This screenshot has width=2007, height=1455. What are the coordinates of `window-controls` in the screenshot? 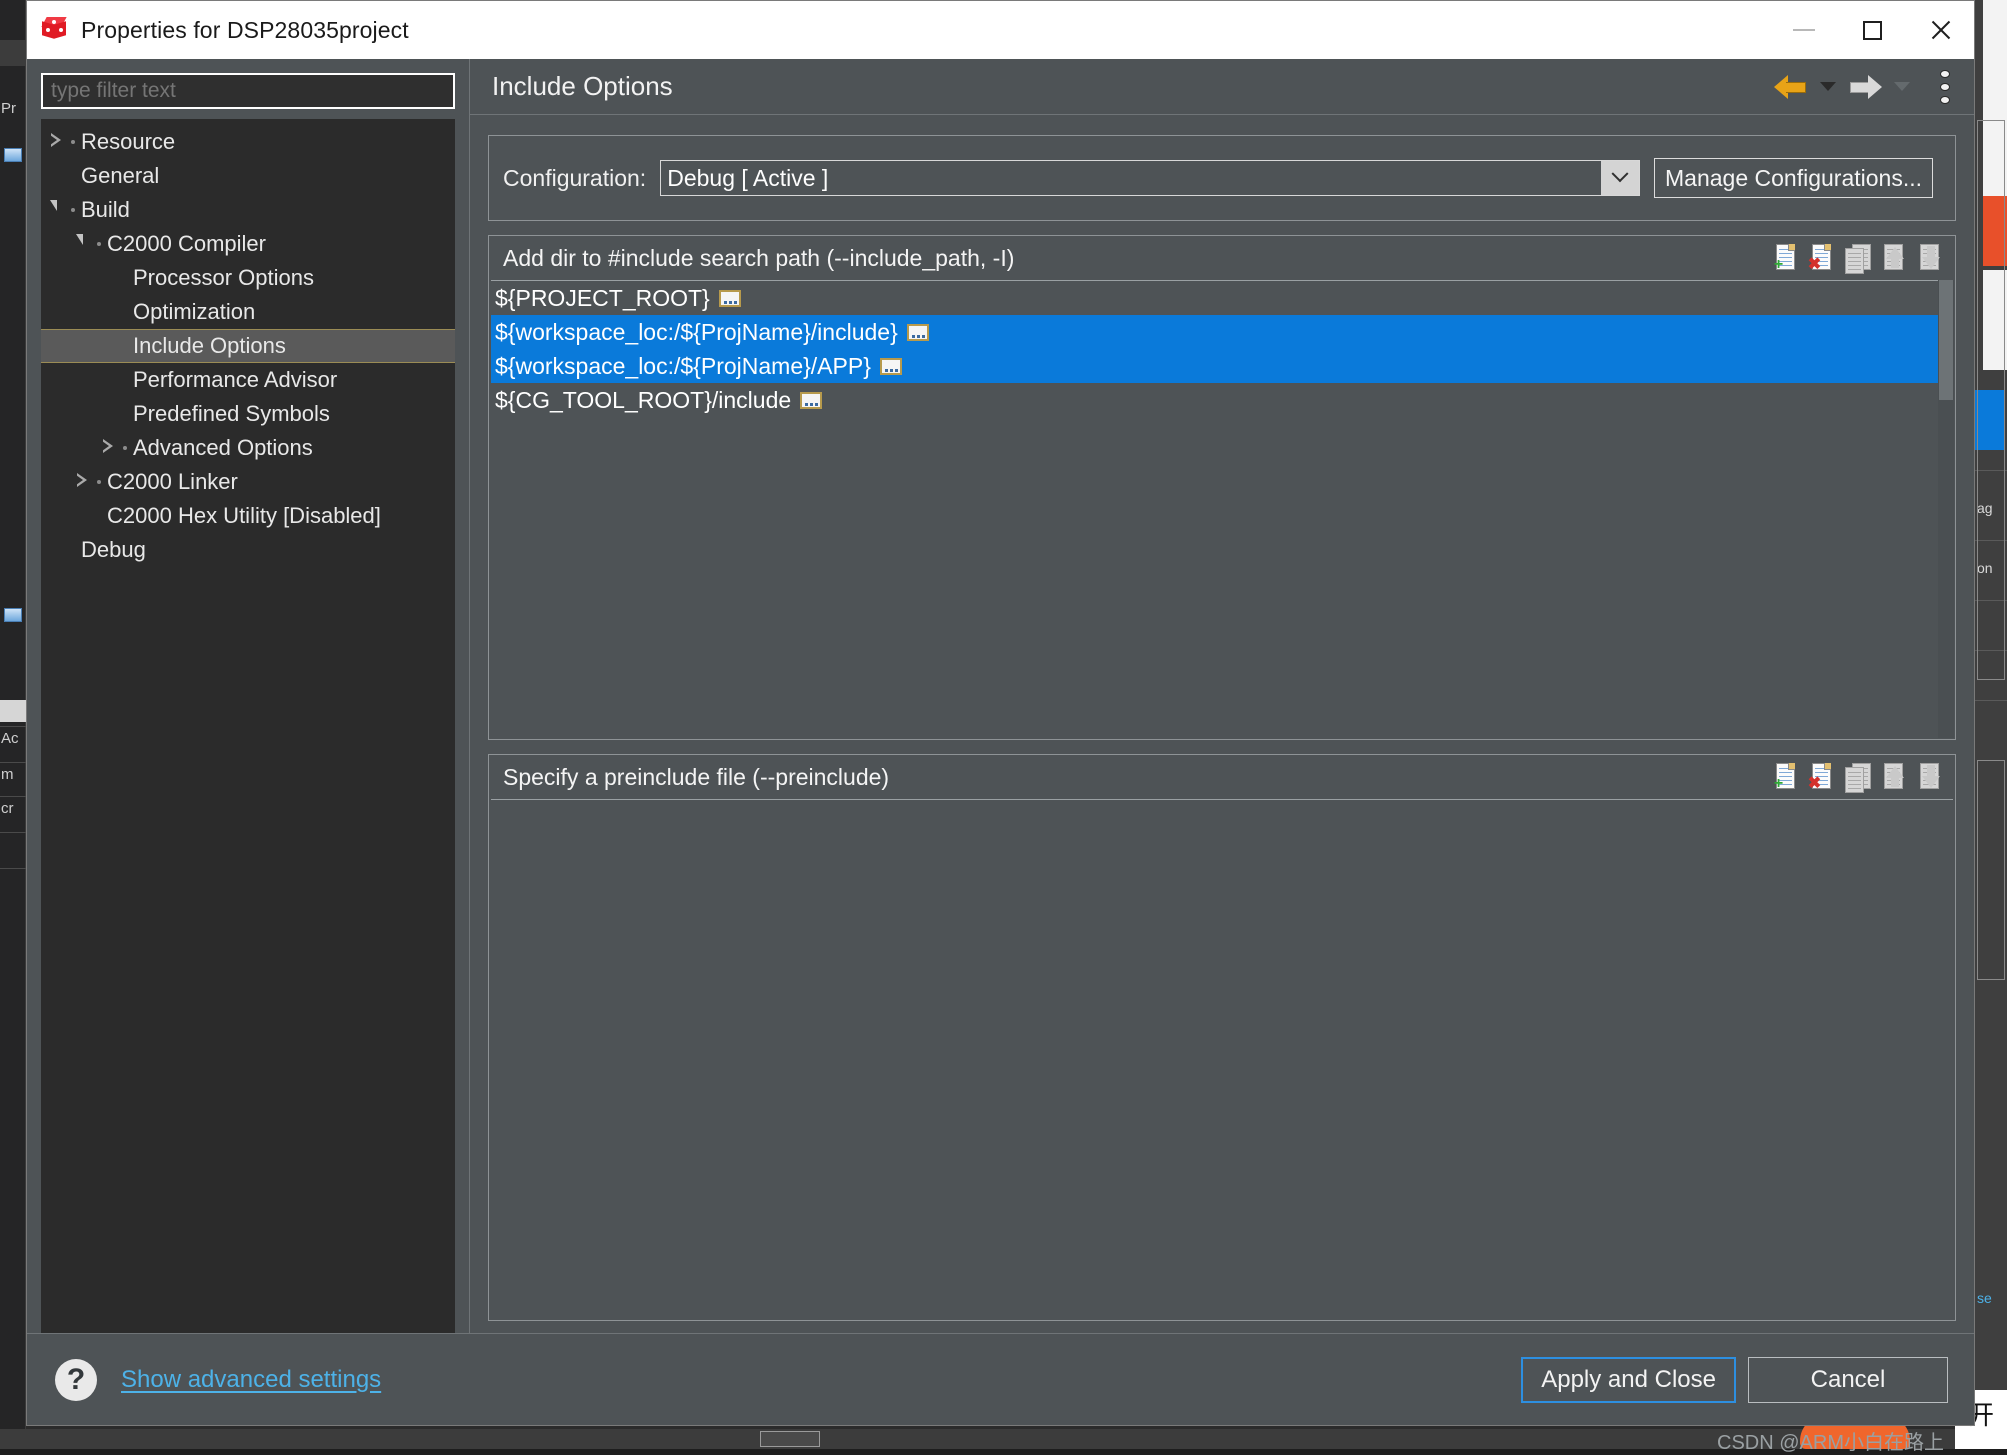 It's located at (1872, 30).